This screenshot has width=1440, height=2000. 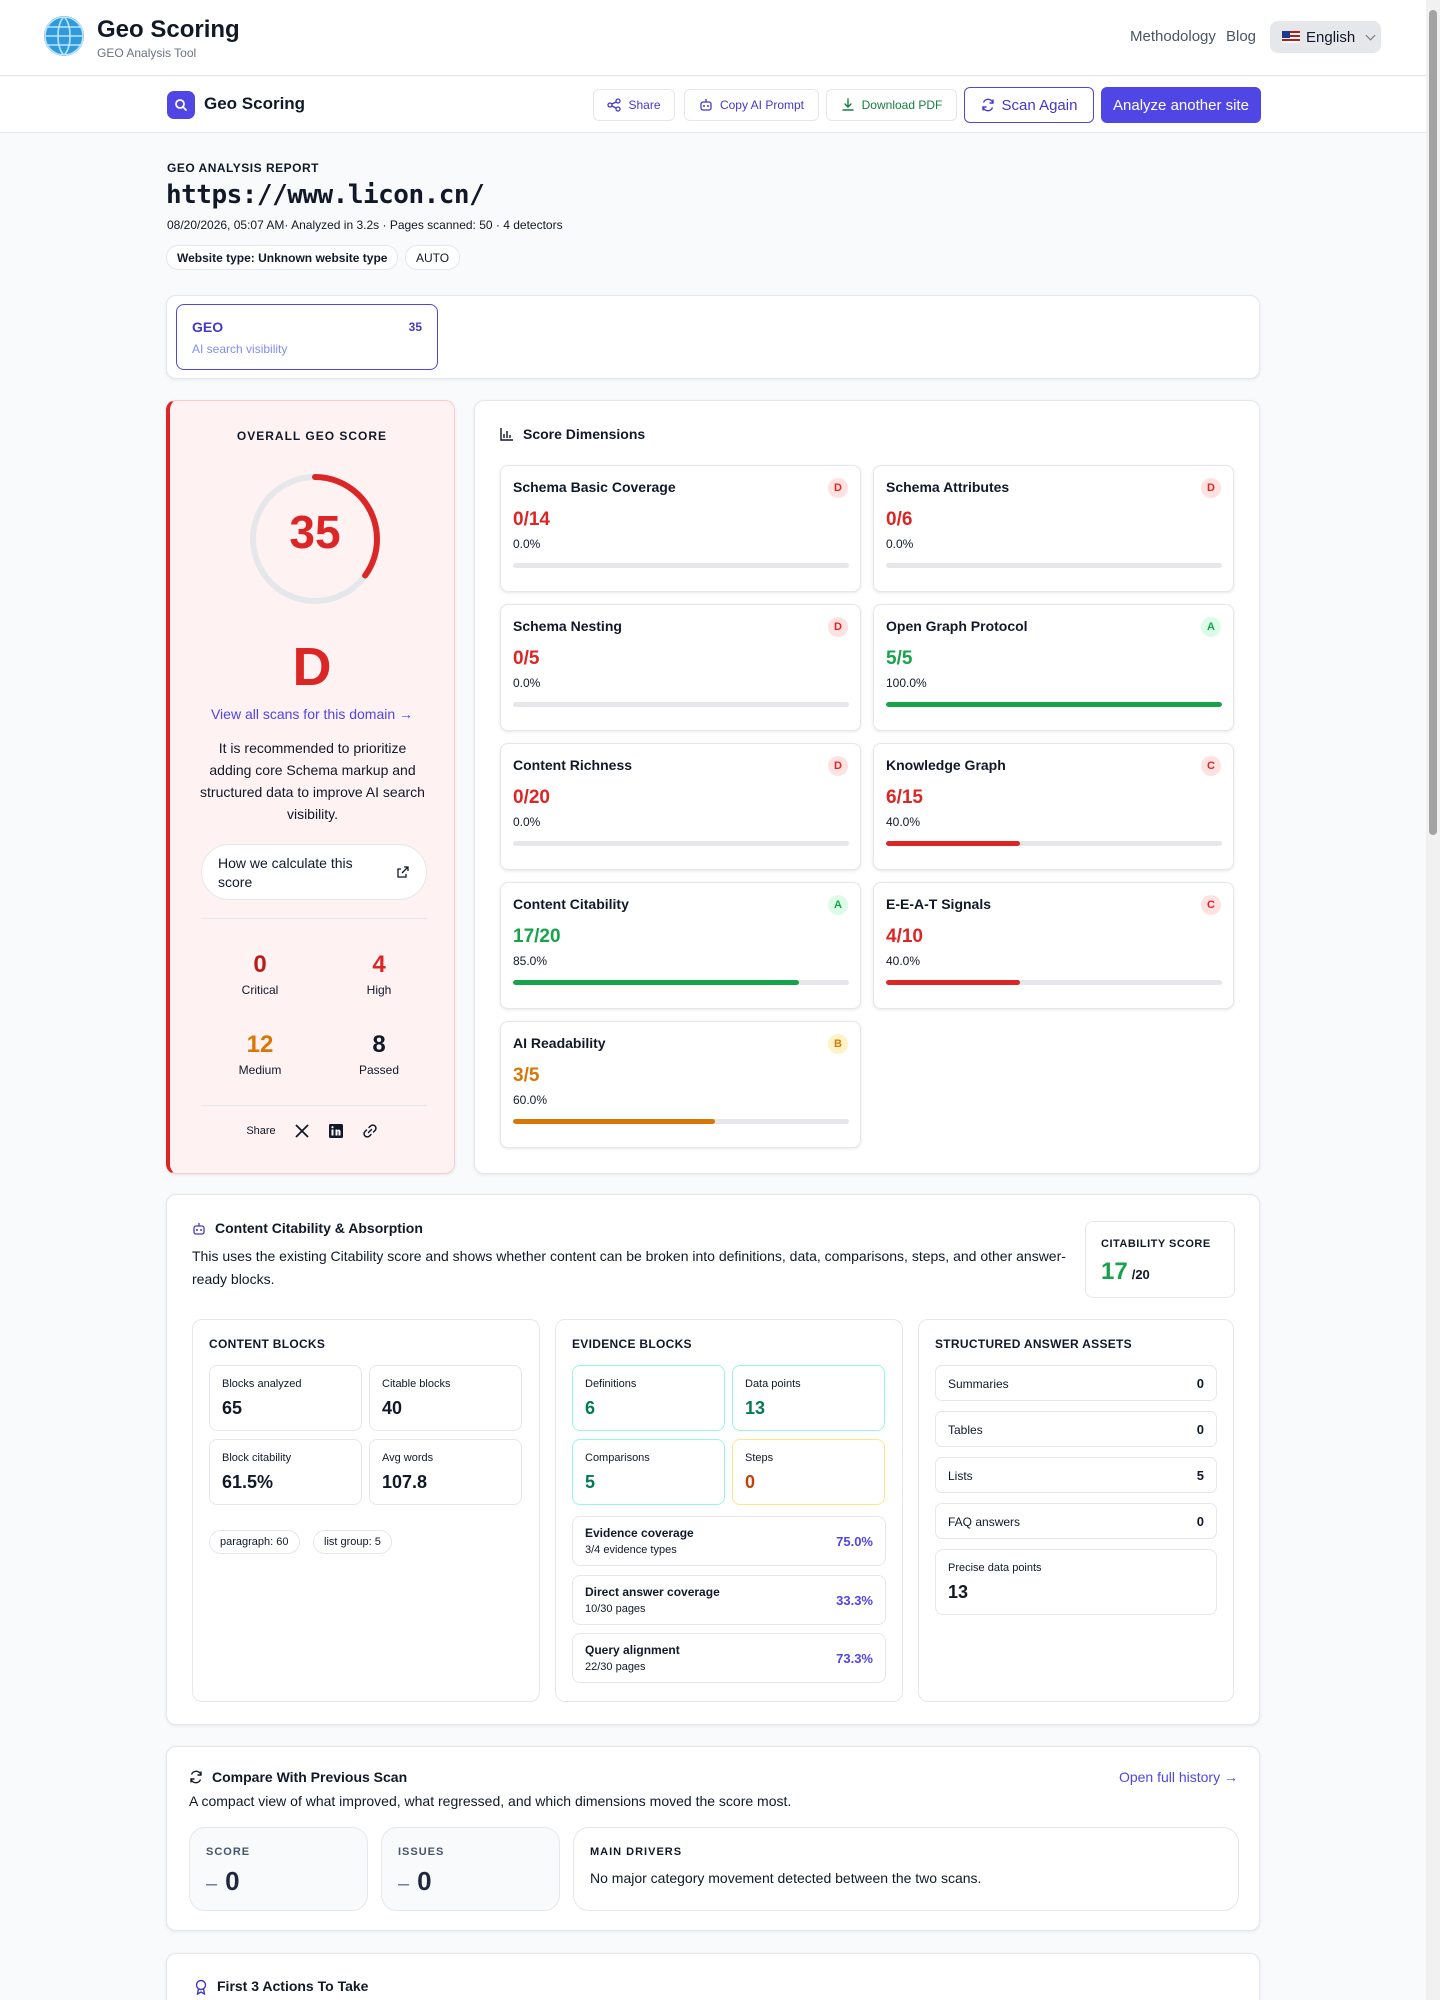 I want to click on precise-data-points-card: Precise data points 13, so click(x=1076, y=1582).